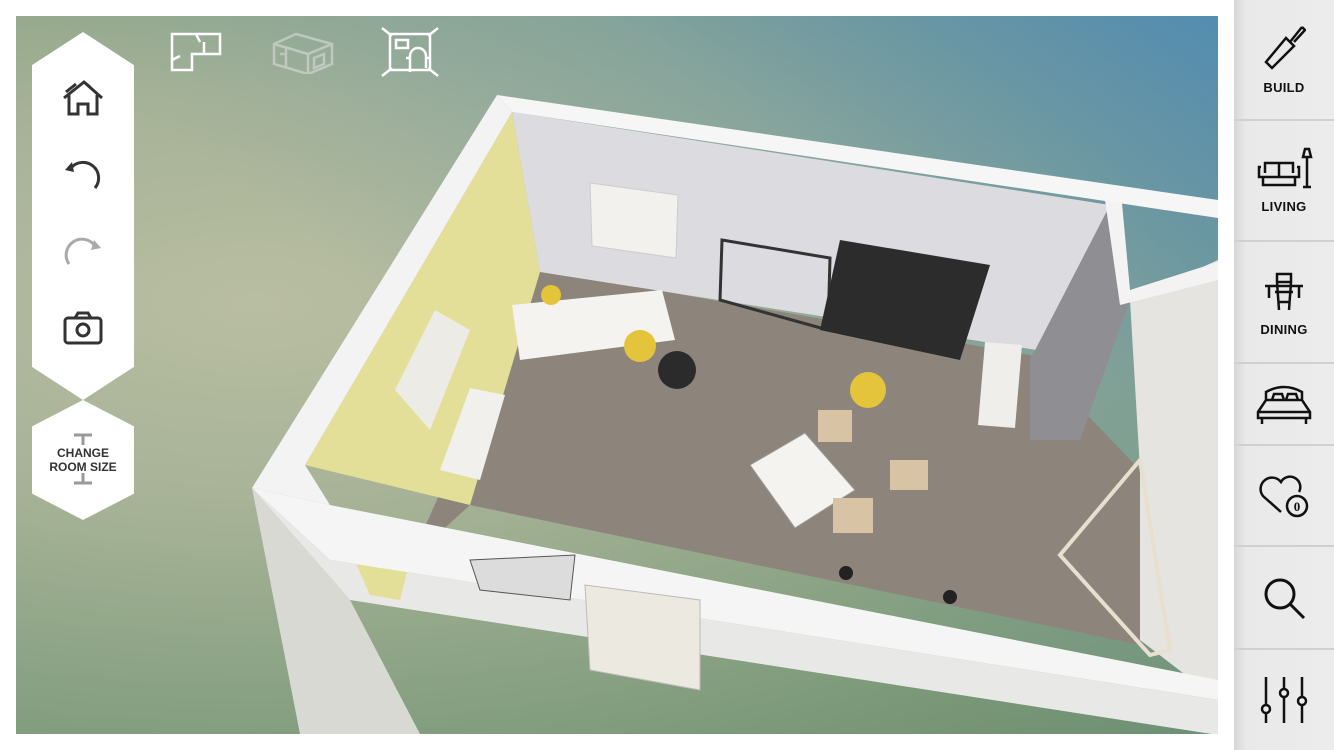  I want to click on category-sidebar: BUILD LIVING DINING 0, so click(1284, 375).